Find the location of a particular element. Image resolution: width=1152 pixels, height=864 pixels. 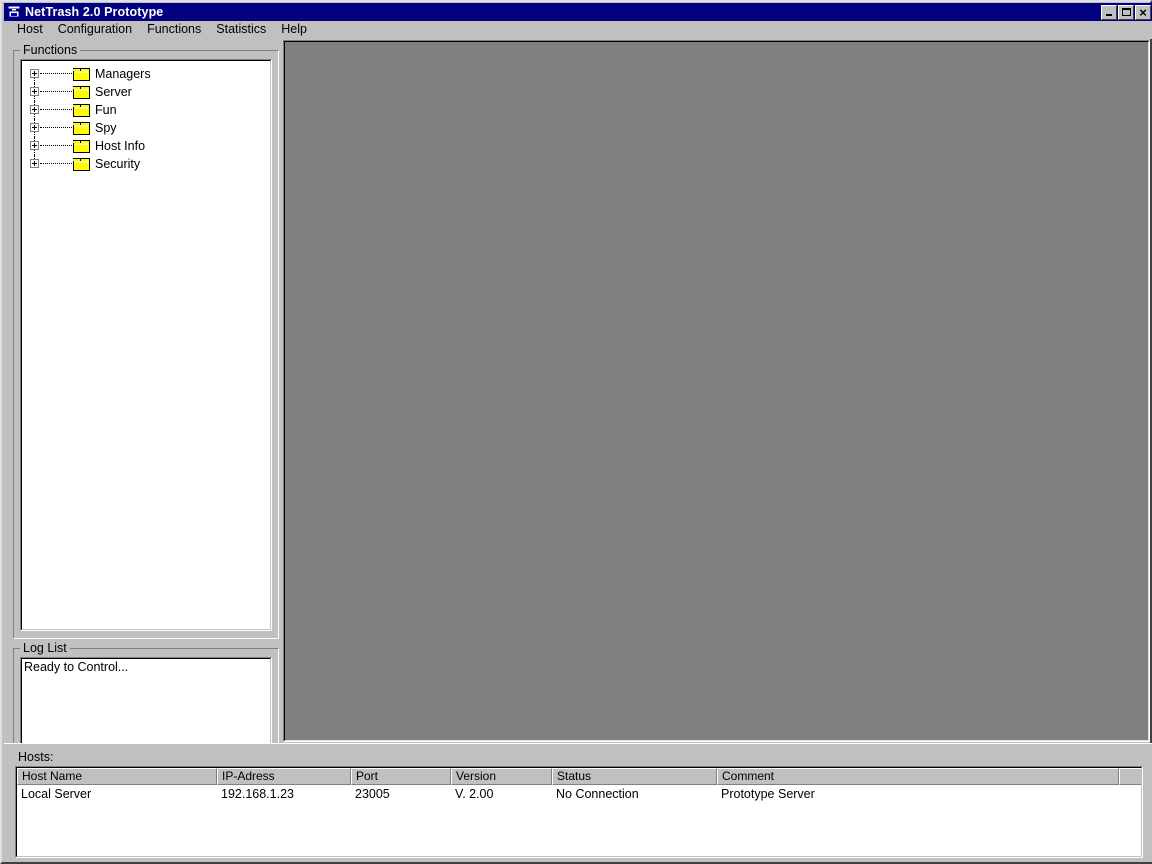

menu-item-help: Help is located at coordinates (294, 29).